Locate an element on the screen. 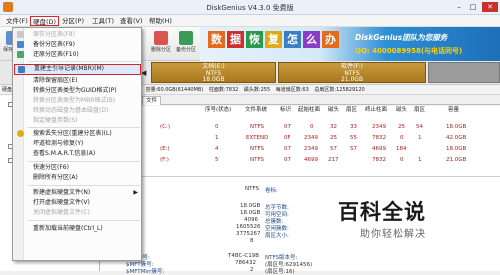  search-icon is located at coordinates (20, 133).